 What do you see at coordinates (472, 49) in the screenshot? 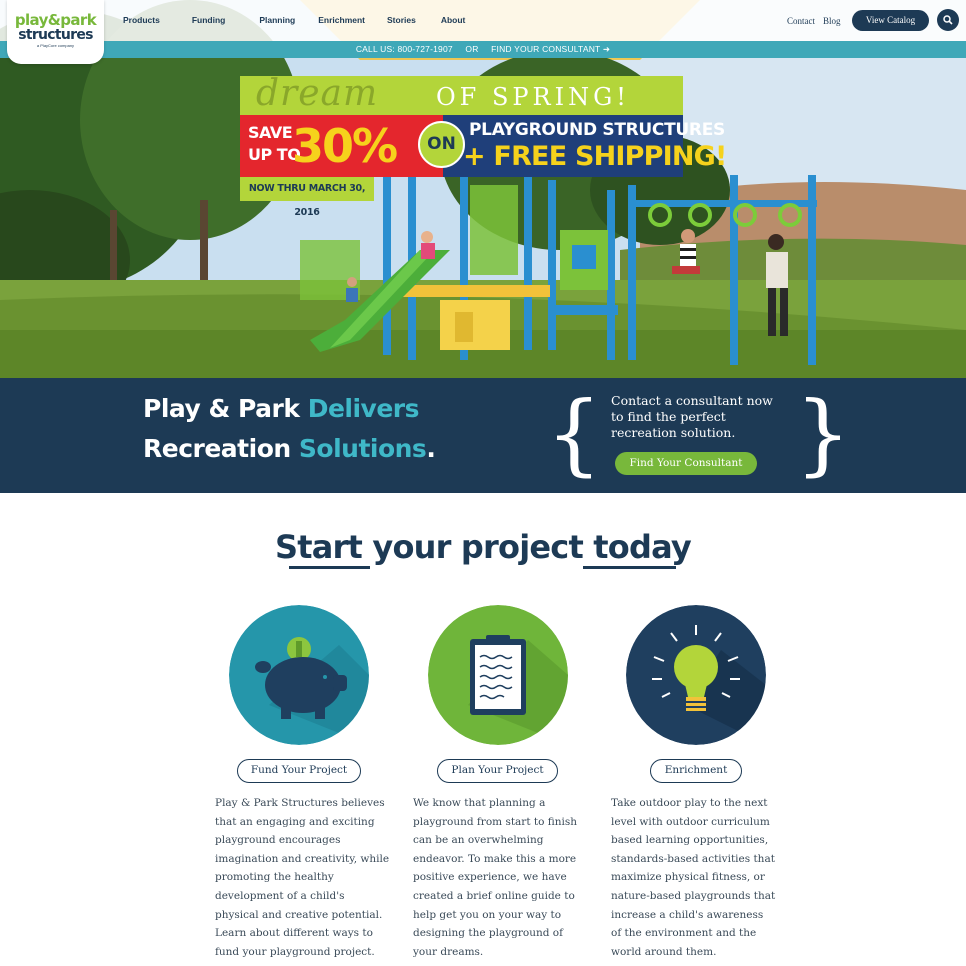
I see `call-or: OR` at bounding box center [472, 49].